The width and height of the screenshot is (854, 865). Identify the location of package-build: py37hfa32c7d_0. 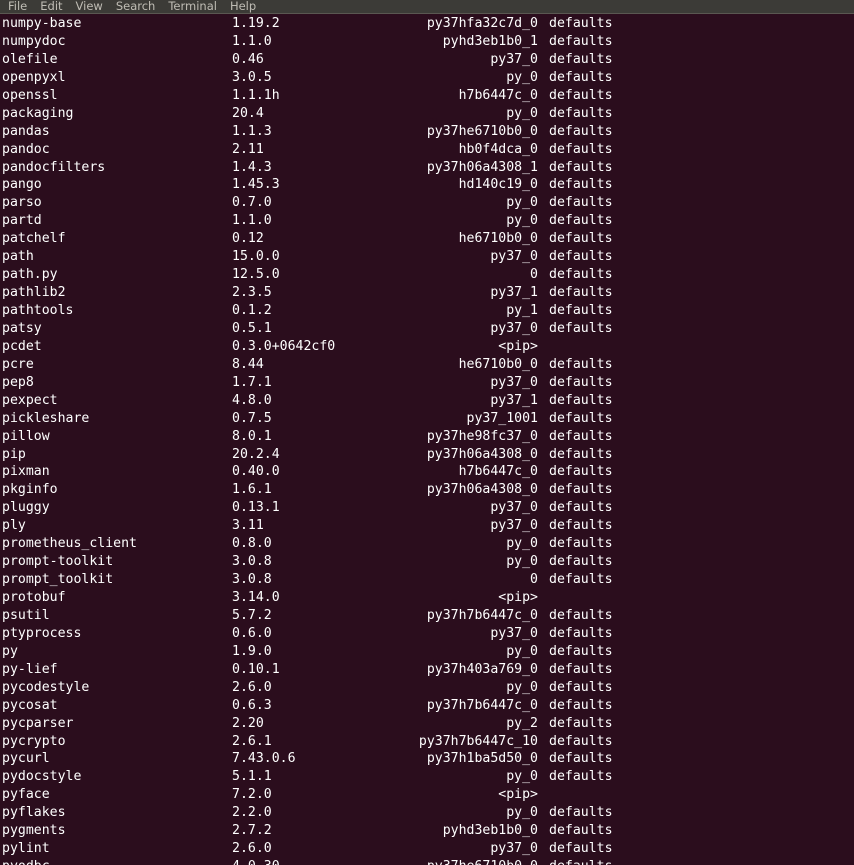
(482, 23).